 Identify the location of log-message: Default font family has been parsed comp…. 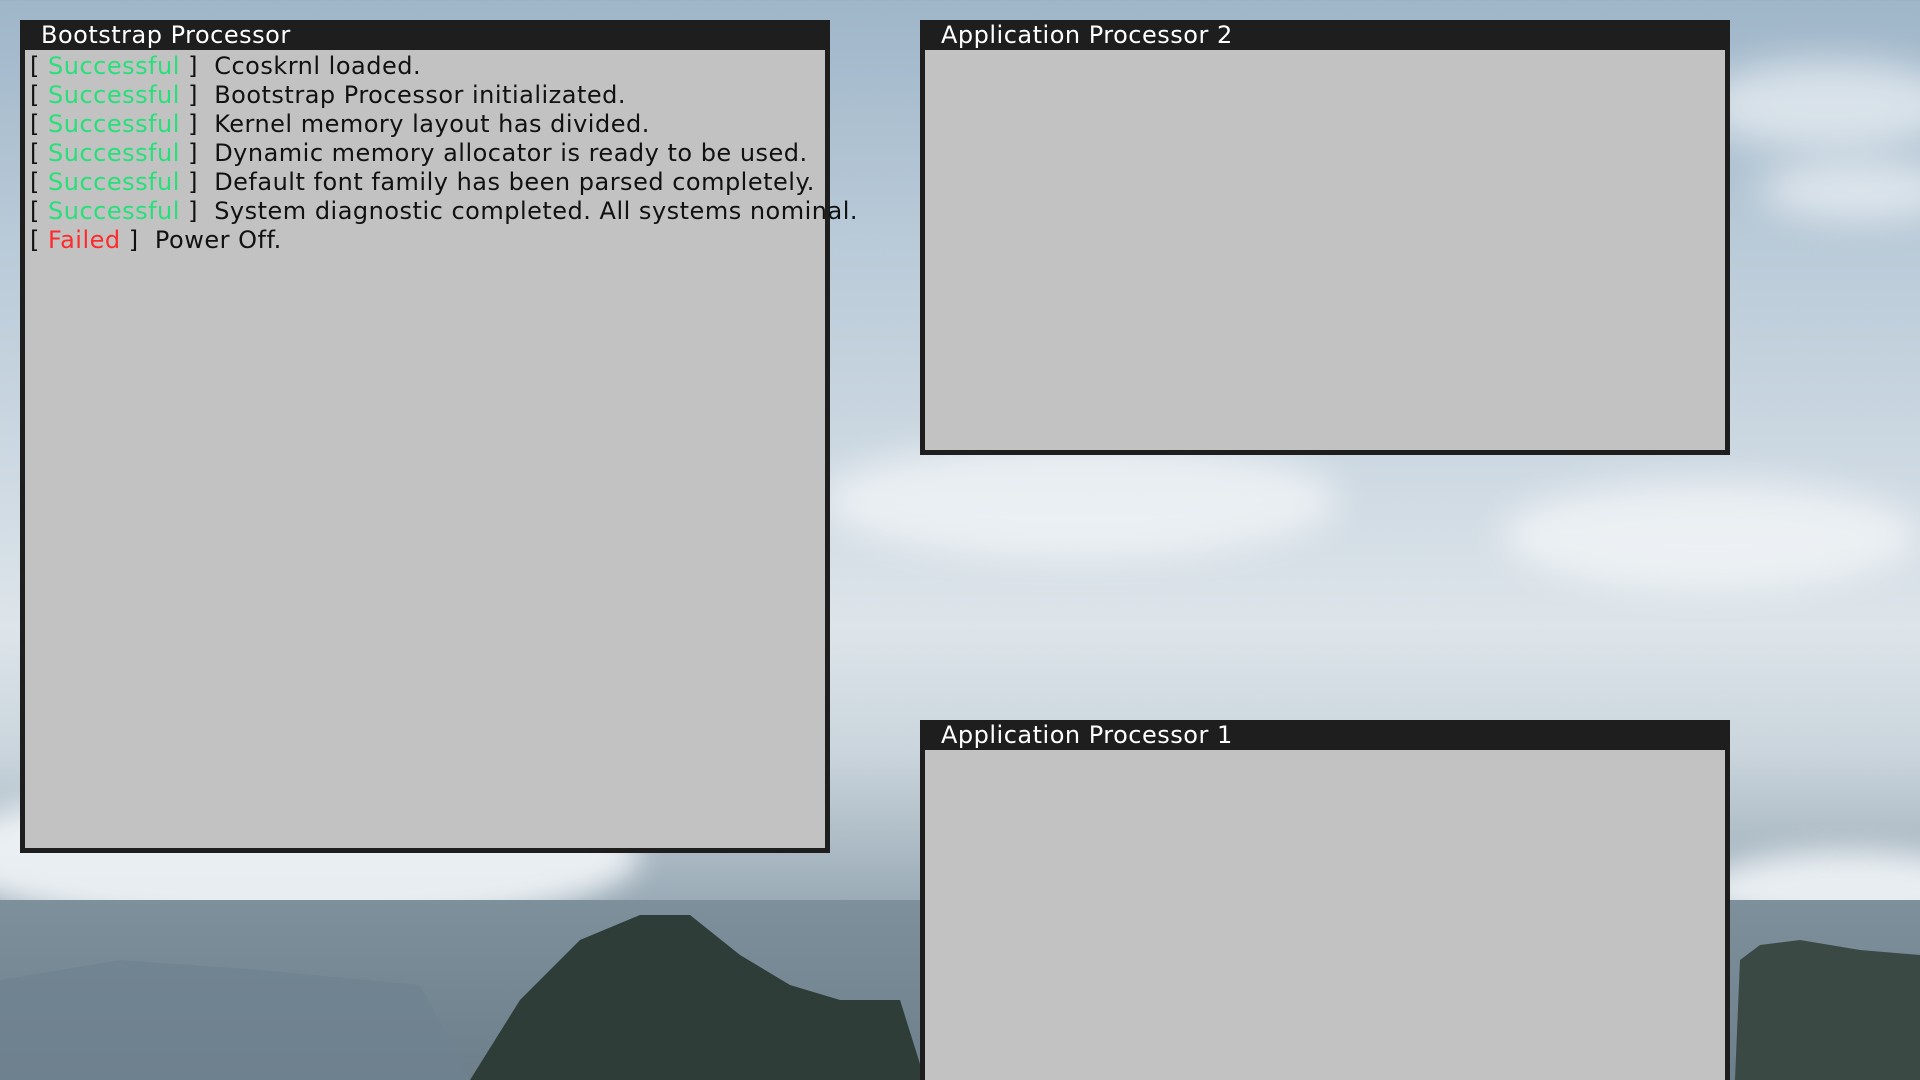
(514, 182).